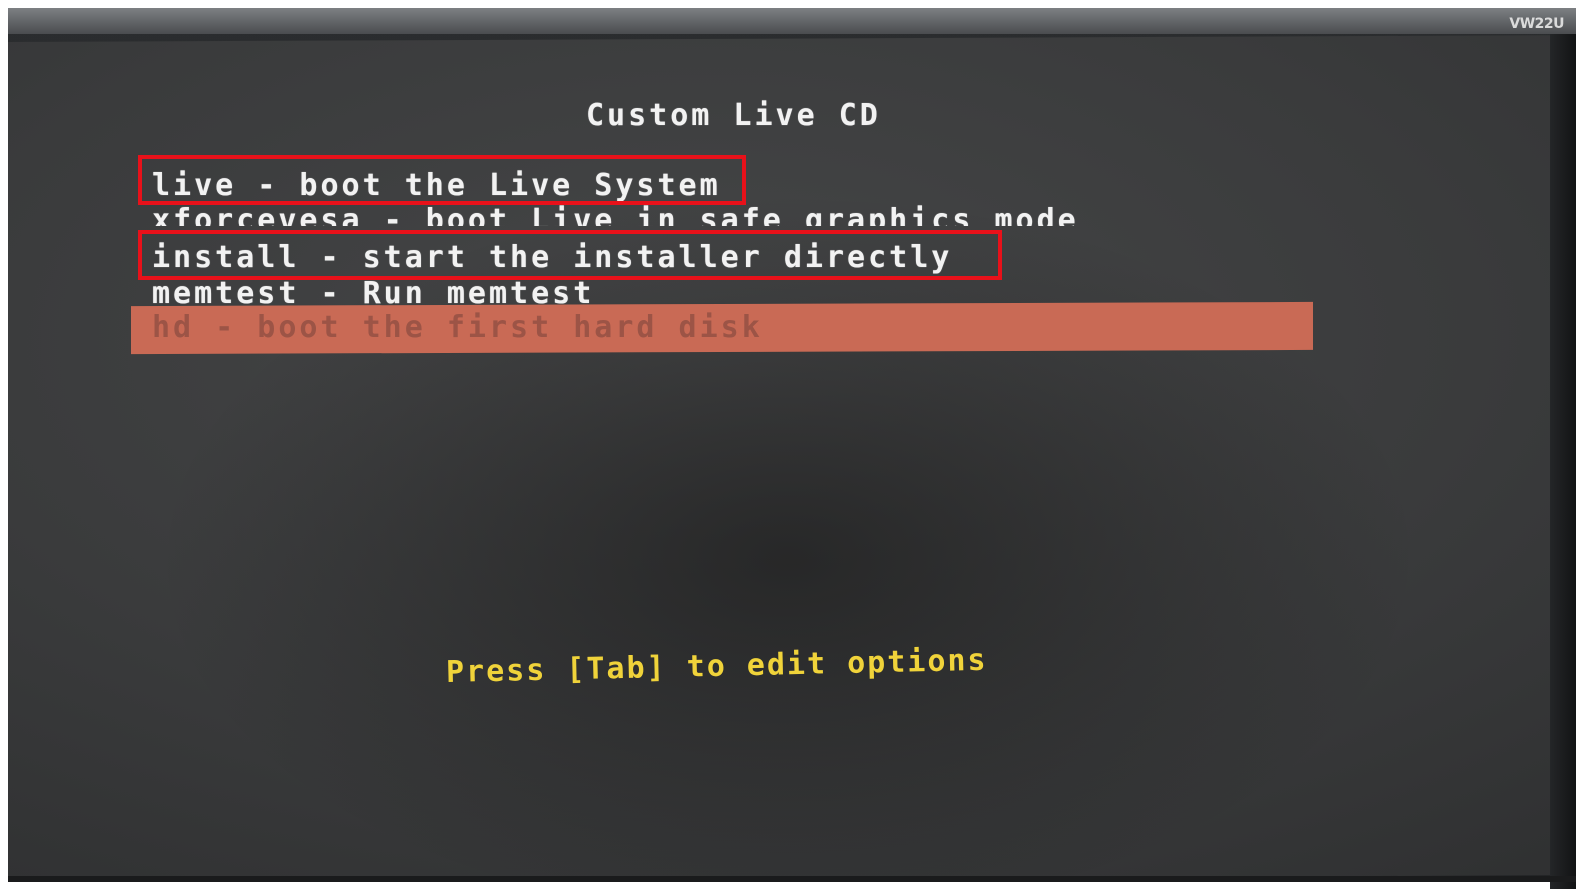 This screenshot has width=1576, height=889. Describe the element at coordinates (457, 327) in the screenshot. I see `boot-option-hd: hd - boot the first hard disk` at that location.